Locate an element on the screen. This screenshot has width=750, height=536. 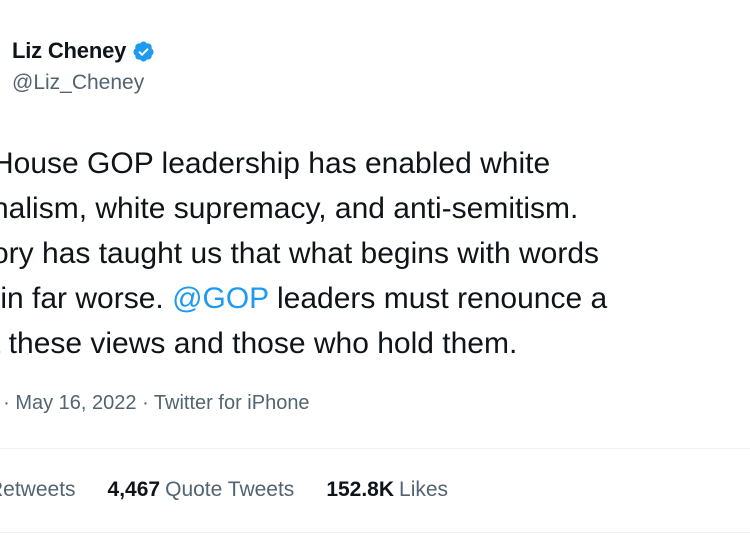
quote-tweets-stat: 4,467 Quote Tweets is located at coordinates (201, 490).